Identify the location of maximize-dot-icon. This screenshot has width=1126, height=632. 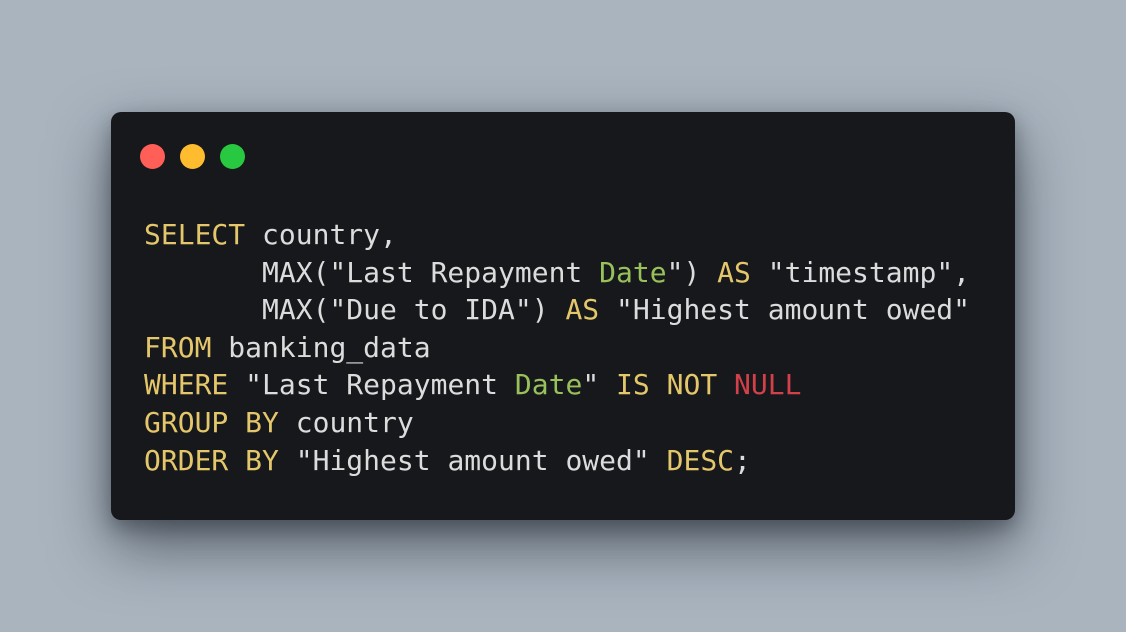
(232, 156).